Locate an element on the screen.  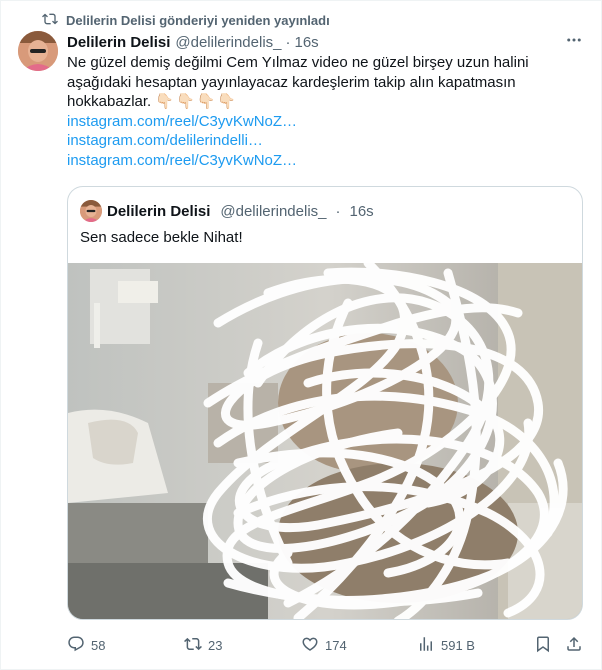
reply-count: 58 is located at coordinates (98, 645).